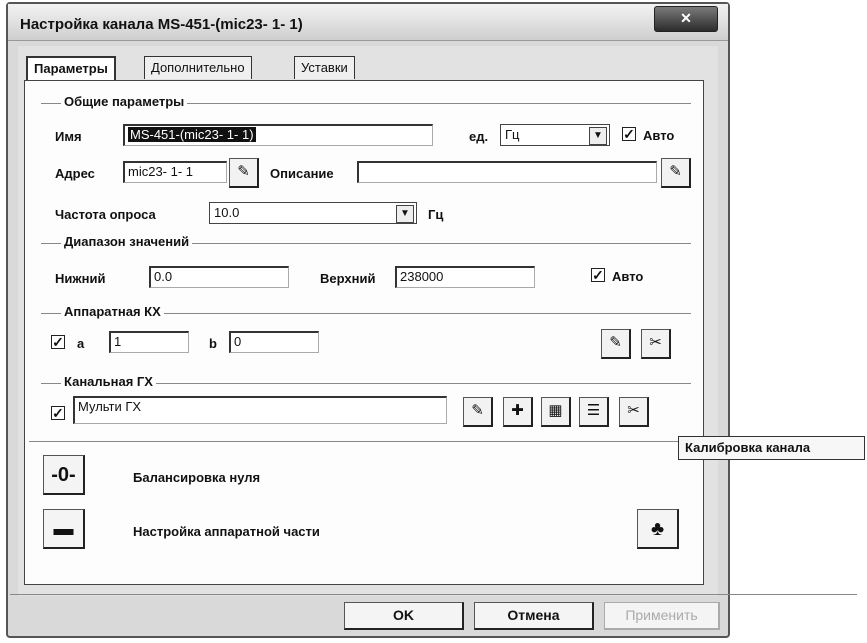 Image resolution: width=867 pixels, height=643 pixels. I want to click on tab-parameters: Параметры, so click(71, 68).